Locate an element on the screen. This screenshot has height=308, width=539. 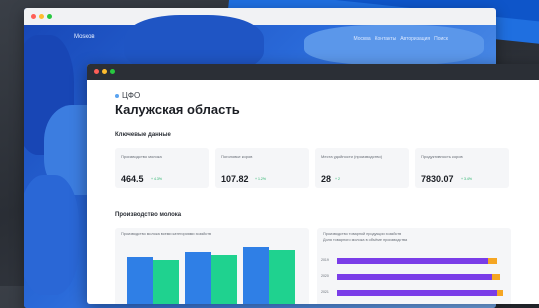
card-value: 28 is located at coordinates (326, 179).